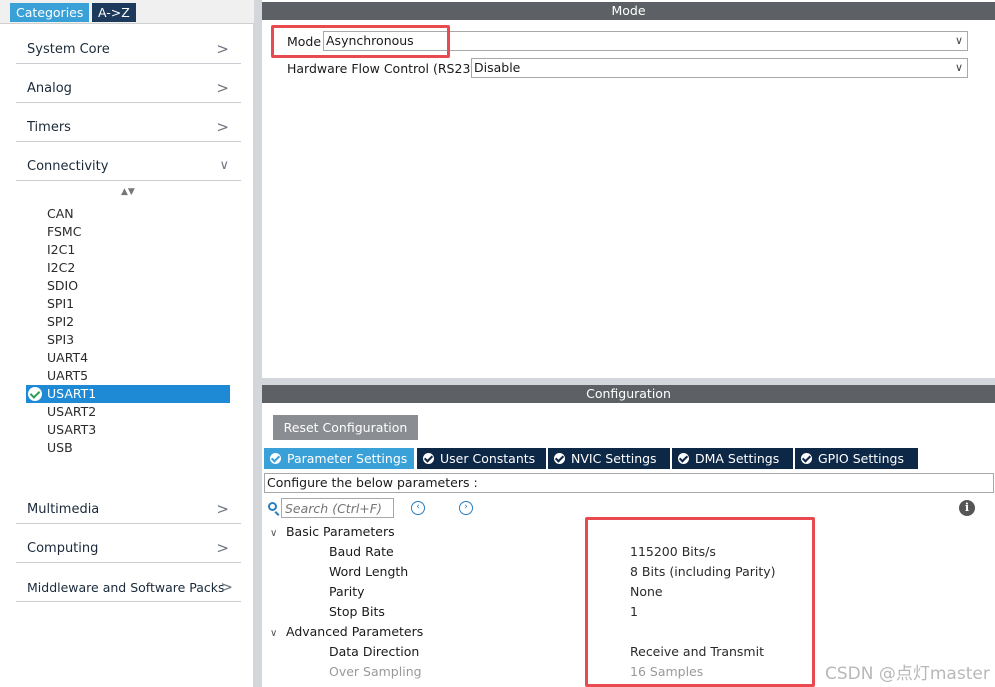 The width and height of the screenshot is (995, 687). I want to click on tab-label: DMA Settings, so click(737, 458).